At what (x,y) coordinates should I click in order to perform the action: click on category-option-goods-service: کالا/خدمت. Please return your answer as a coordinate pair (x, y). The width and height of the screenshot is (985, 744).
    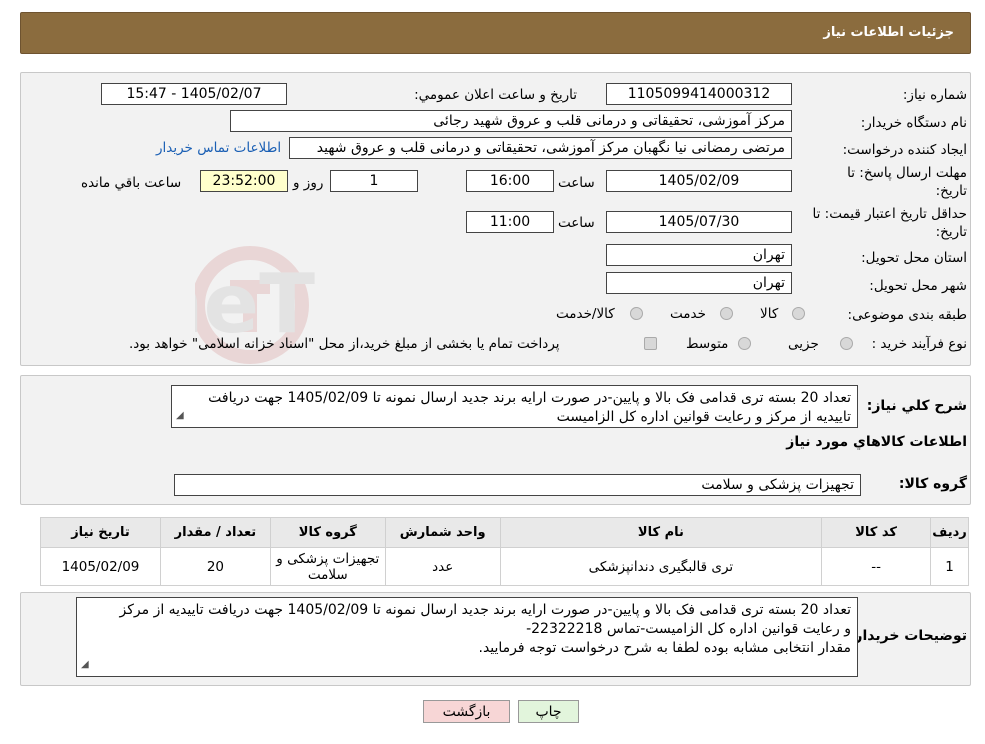
    Looking at the image, I should click on (585, 314).